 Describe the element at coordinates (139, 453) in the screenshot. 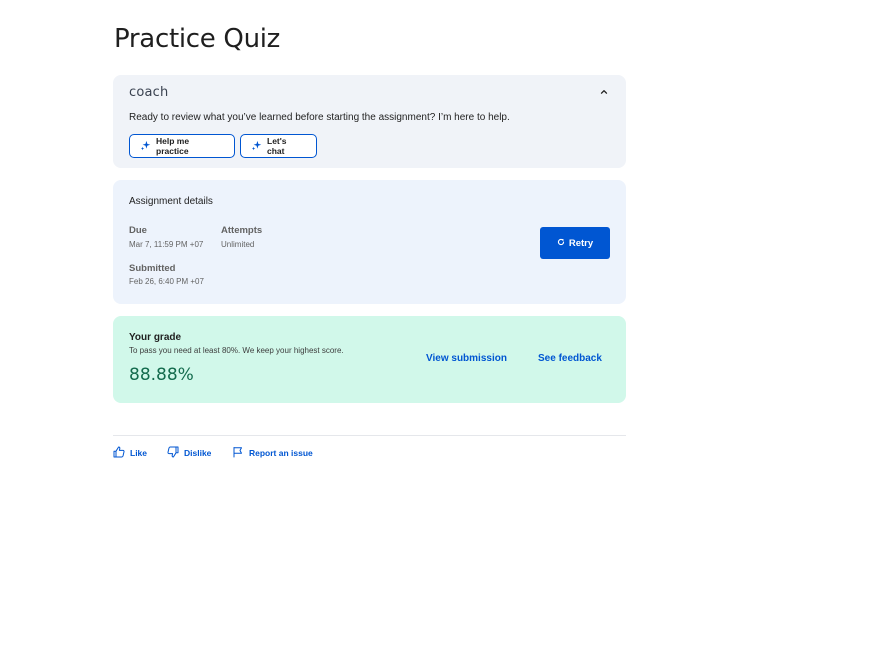

I see `like-label: Like` at that location.